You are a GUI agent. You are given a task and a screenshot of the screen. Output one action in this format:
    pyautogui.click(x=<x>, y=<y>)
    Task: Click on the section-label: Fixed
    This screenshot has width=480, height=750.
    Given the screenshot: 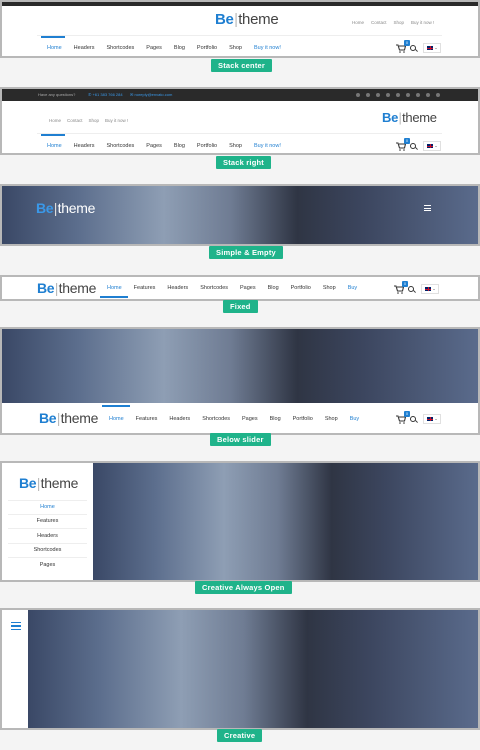 What is the action you would take?
    pyautogui.click(x=240, y=306)
    